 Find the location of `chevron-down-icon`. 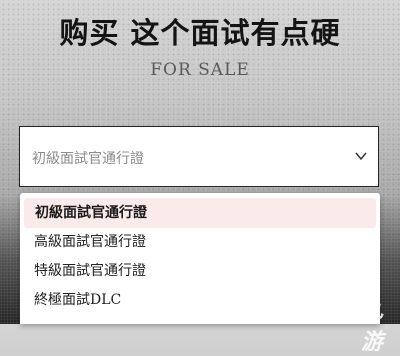

chevron-down-icon is located at coordinates (361, 156).